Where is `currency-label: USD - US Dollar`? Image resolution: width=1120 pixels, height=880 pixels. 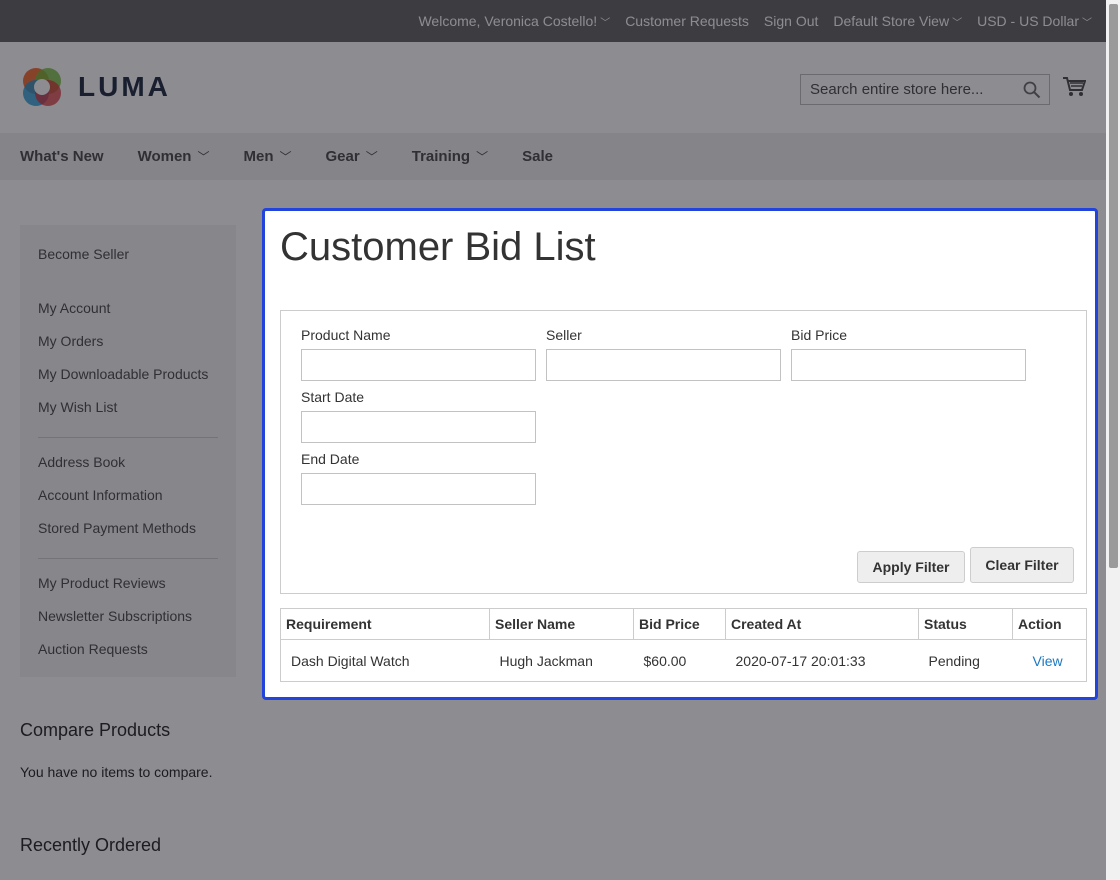
currency-label: USD - US Dollar is located at coordinates (1028, 21).